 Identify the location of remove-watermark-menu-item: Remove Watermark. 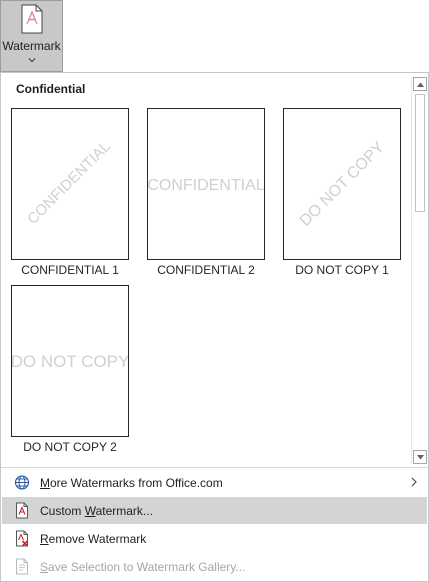
(214, 538).